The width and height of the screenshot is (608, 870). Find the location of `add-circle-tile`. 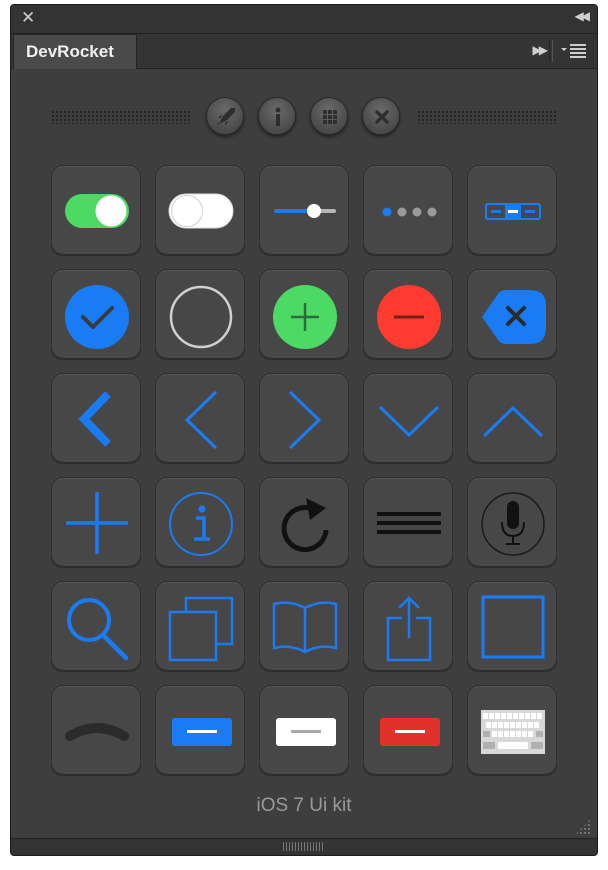

add-circle-tile is located at coordinates (304, 314).